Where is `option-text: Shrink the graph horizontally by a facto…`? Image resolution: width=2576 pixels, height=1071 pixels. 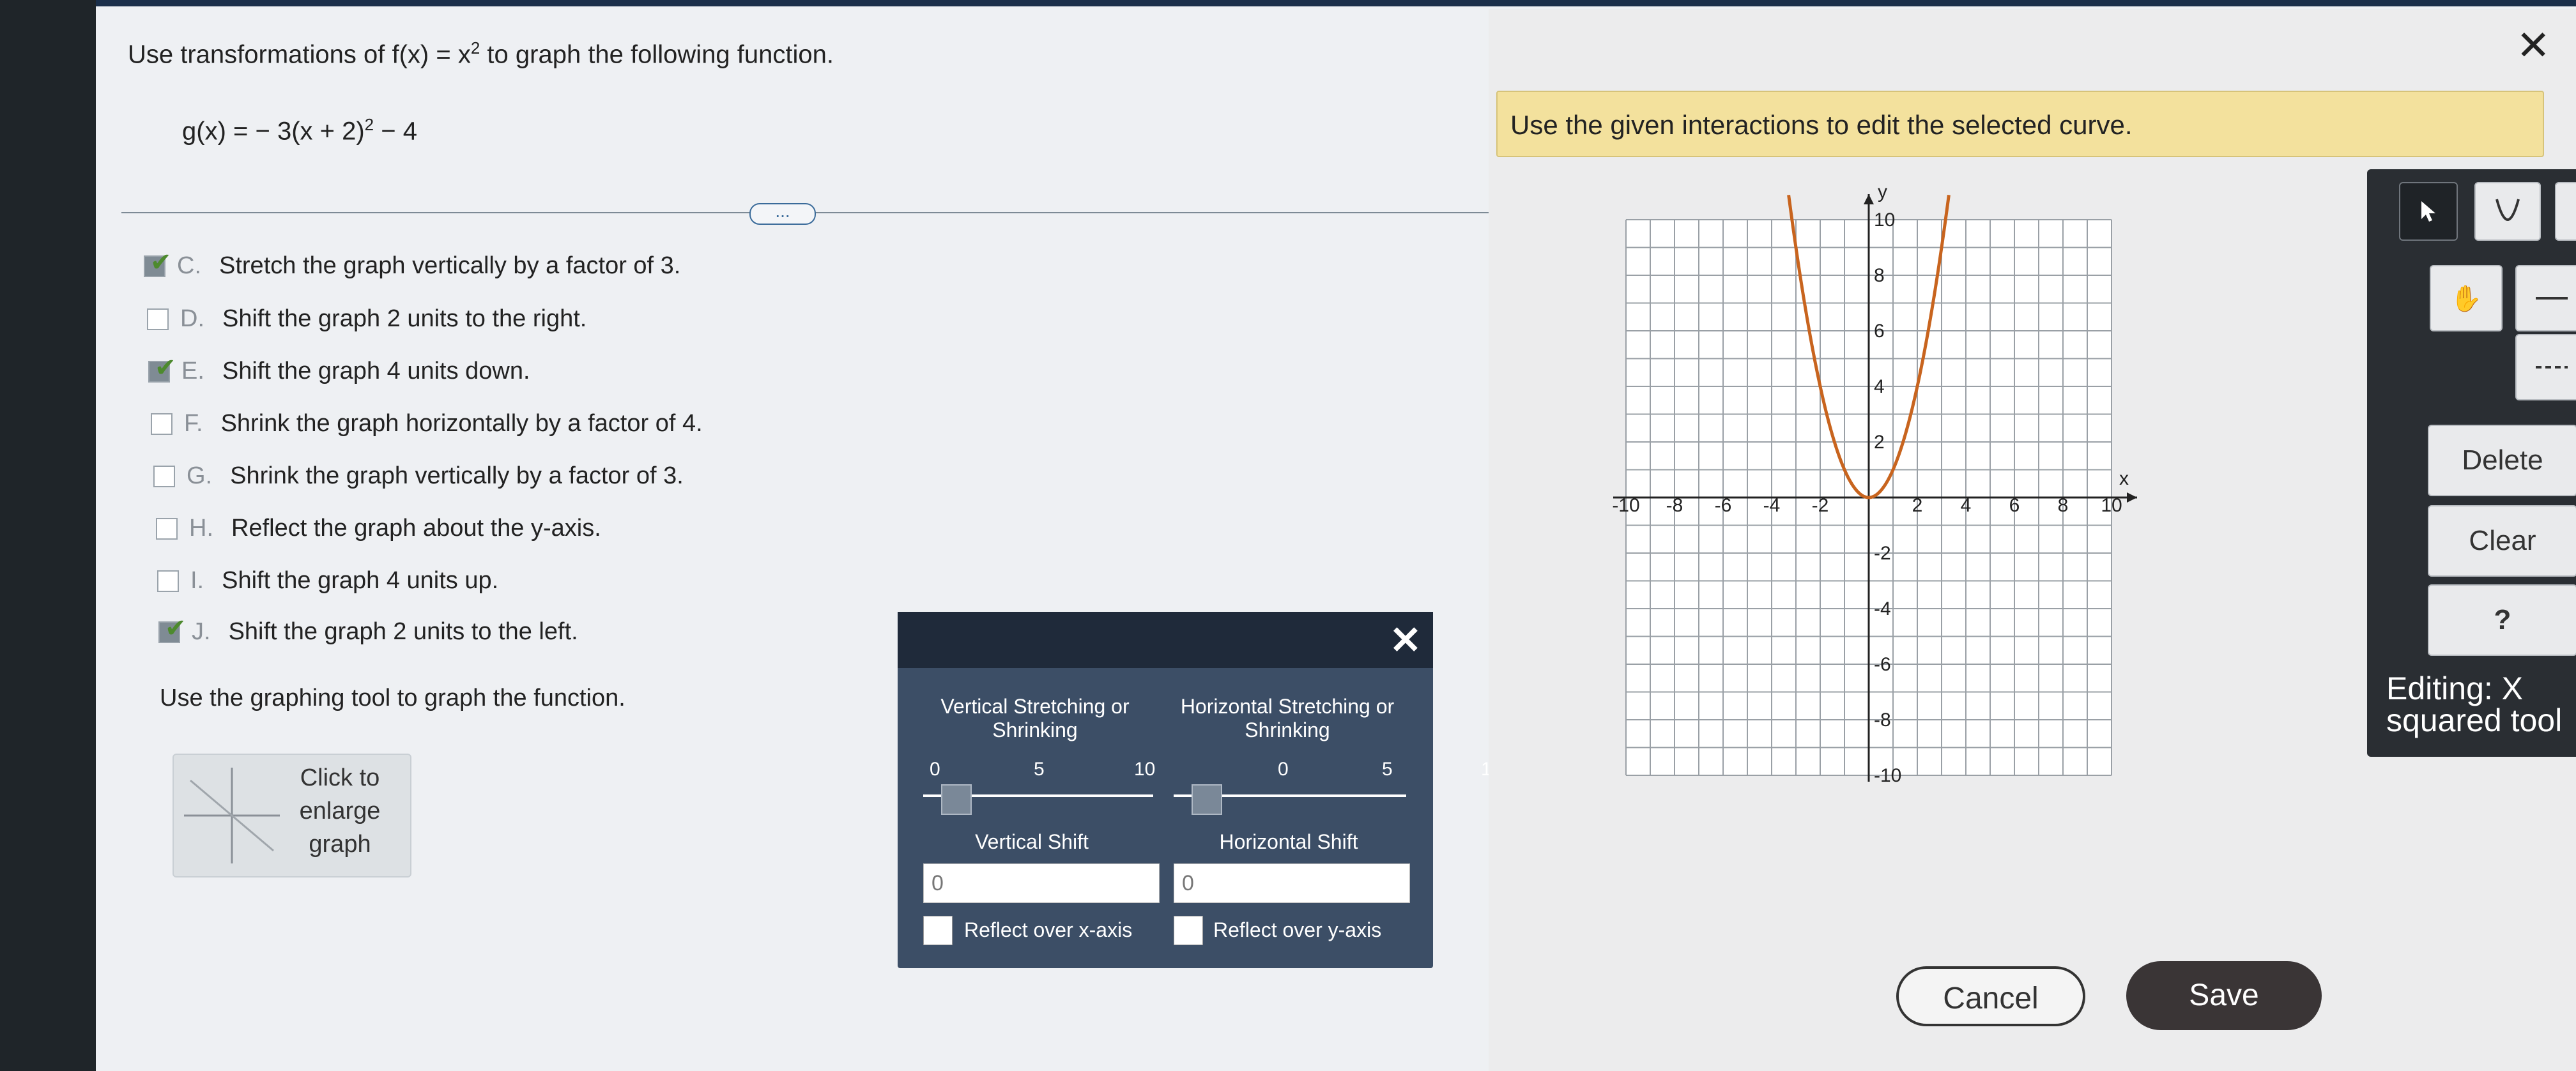
option-text: Shrink the graph horizontally by a facto… is located at coordinates (461, 423).